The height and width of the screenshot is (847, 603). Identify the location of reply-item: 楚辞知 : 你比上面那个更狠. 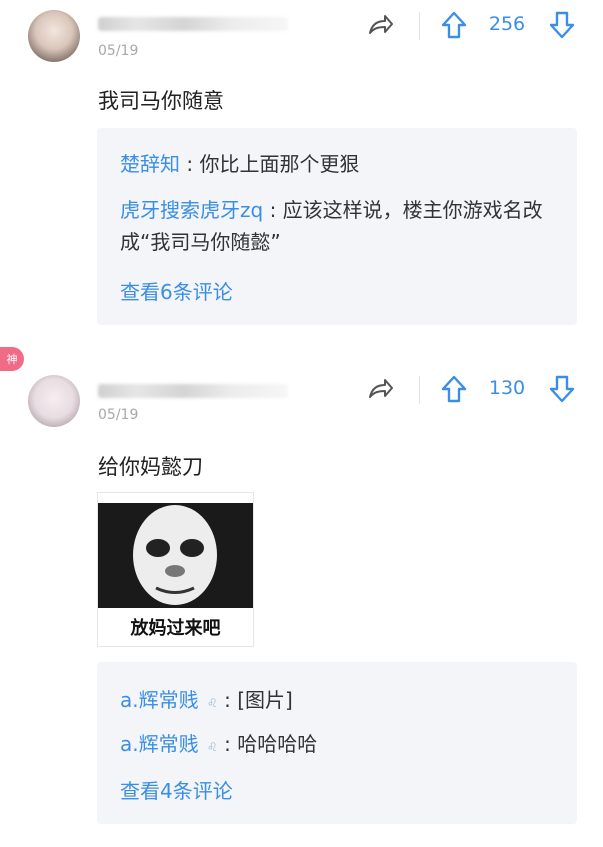
(338, 164).